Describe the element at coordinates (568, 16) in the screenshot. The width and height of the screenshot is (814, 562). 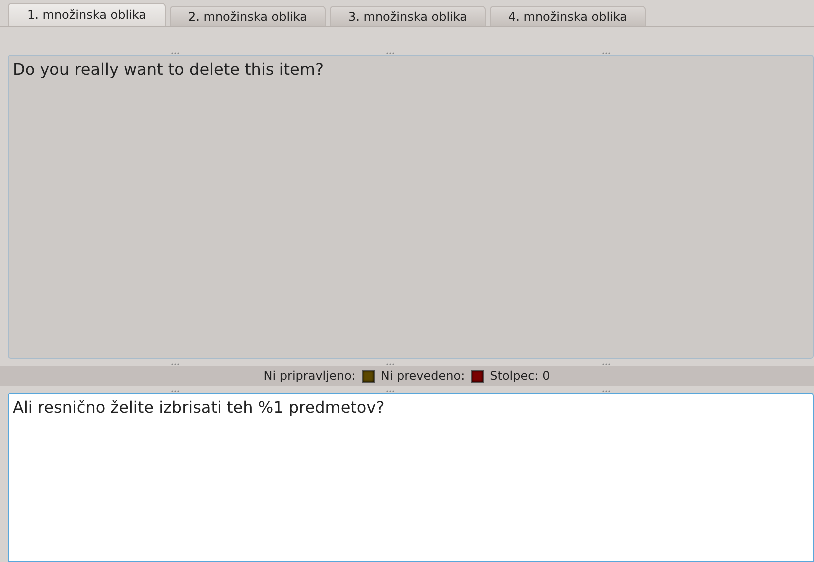
I see `tab: 4. množinska oblika` at that location.